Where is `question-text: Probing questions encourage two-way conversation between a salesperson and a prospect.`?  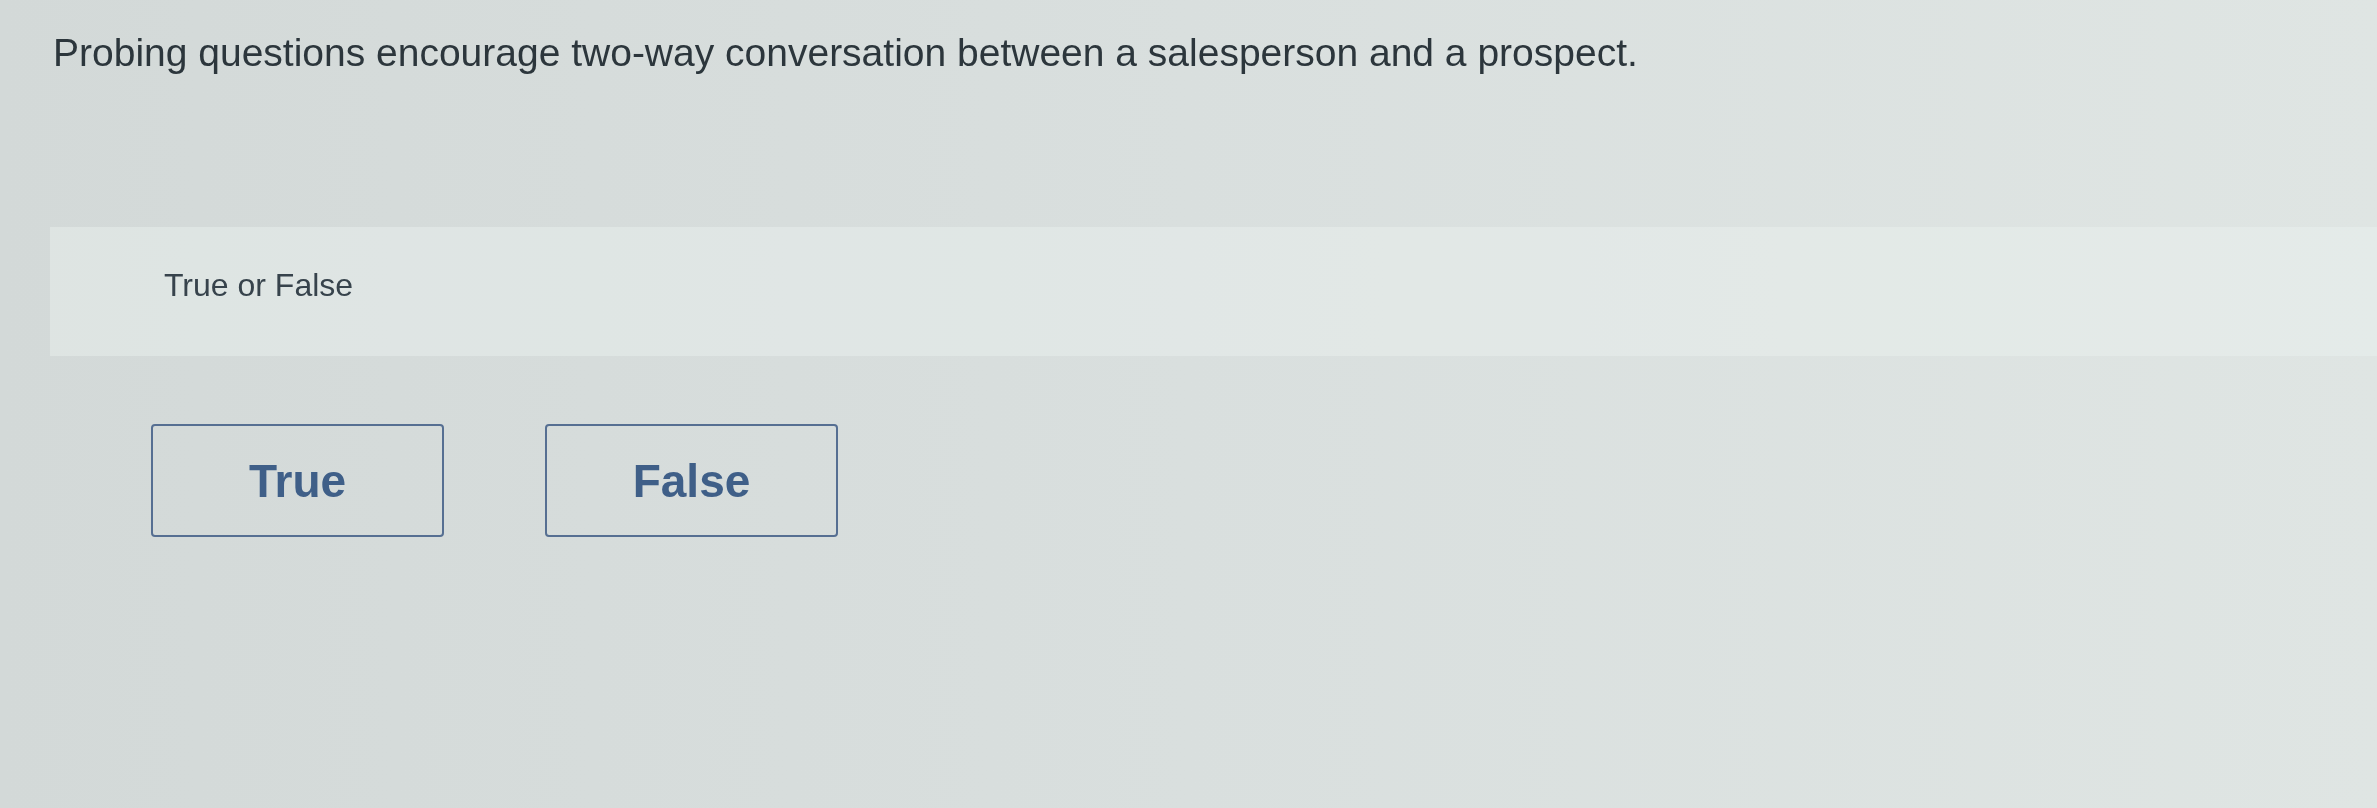 question-text: Probing questions encourage two-way conversation between a salesperson and a prospect. is located at coordinates (845, 53).